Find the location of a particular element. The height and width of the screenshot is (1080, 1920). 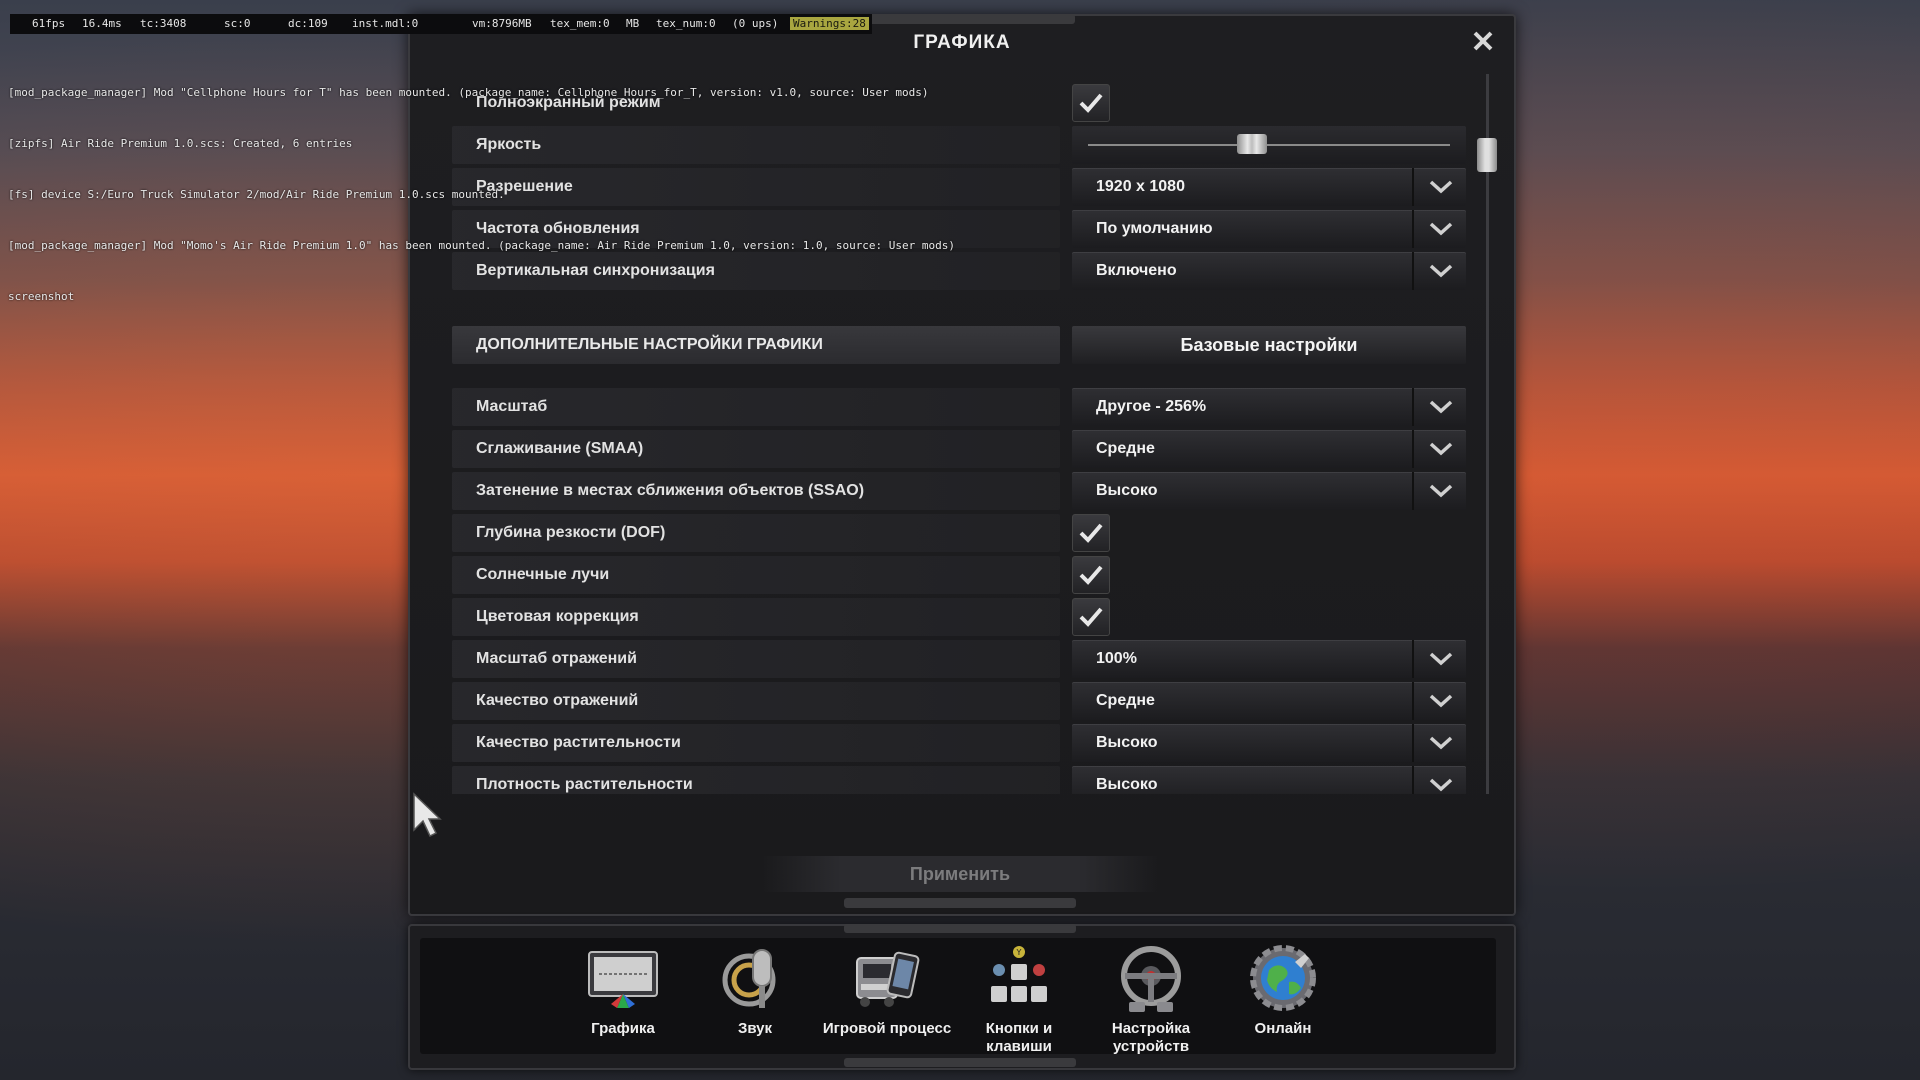

slider-thumb is located at coordinates (1252, 144).